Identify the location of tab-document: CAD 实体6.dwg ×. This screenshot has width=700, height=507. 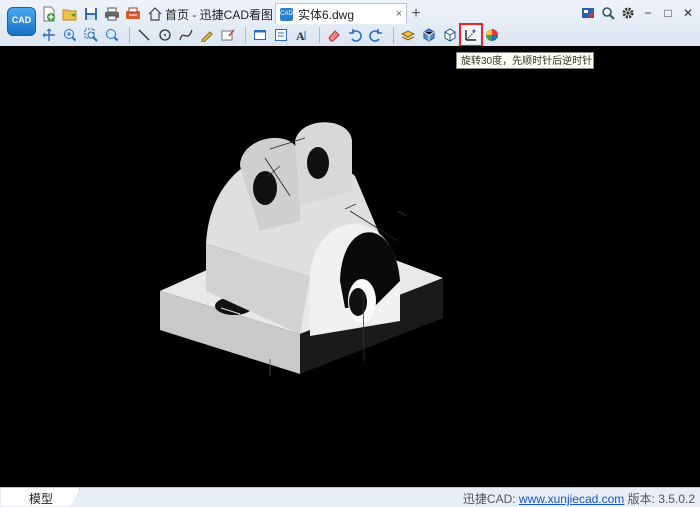
(341, 13).